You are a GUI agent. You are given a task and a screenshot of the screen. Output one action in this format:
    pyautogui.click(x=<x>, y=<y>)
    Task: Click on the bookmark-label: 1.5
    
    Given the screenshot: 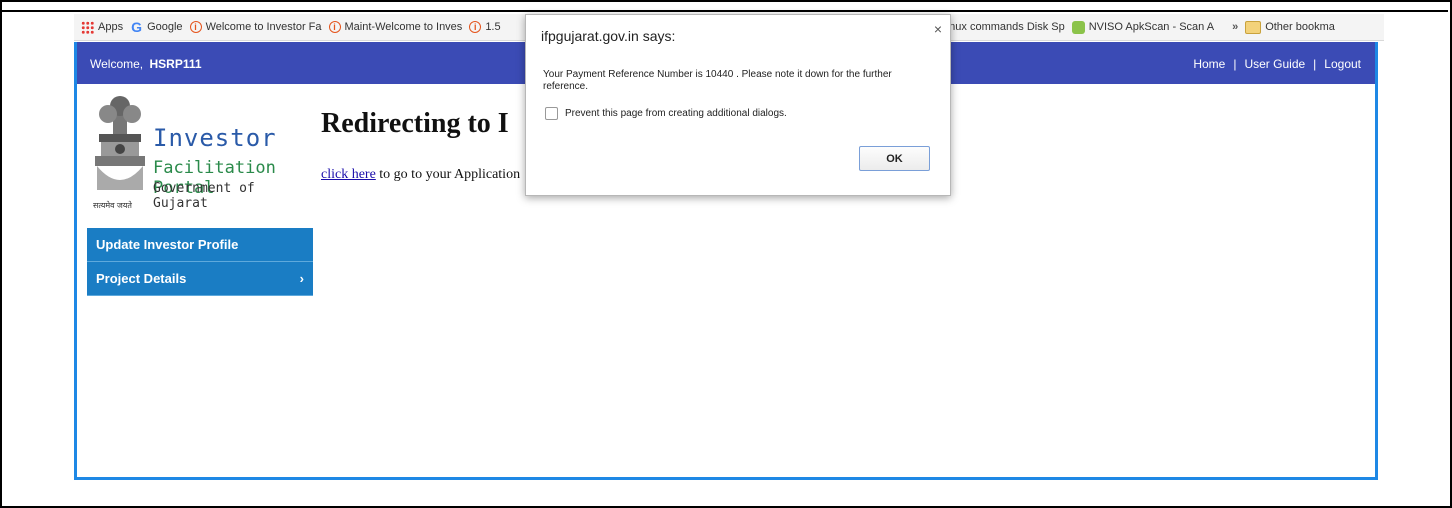 What is the action you would take?
    pyautogui.click(x=493, y=27)
    